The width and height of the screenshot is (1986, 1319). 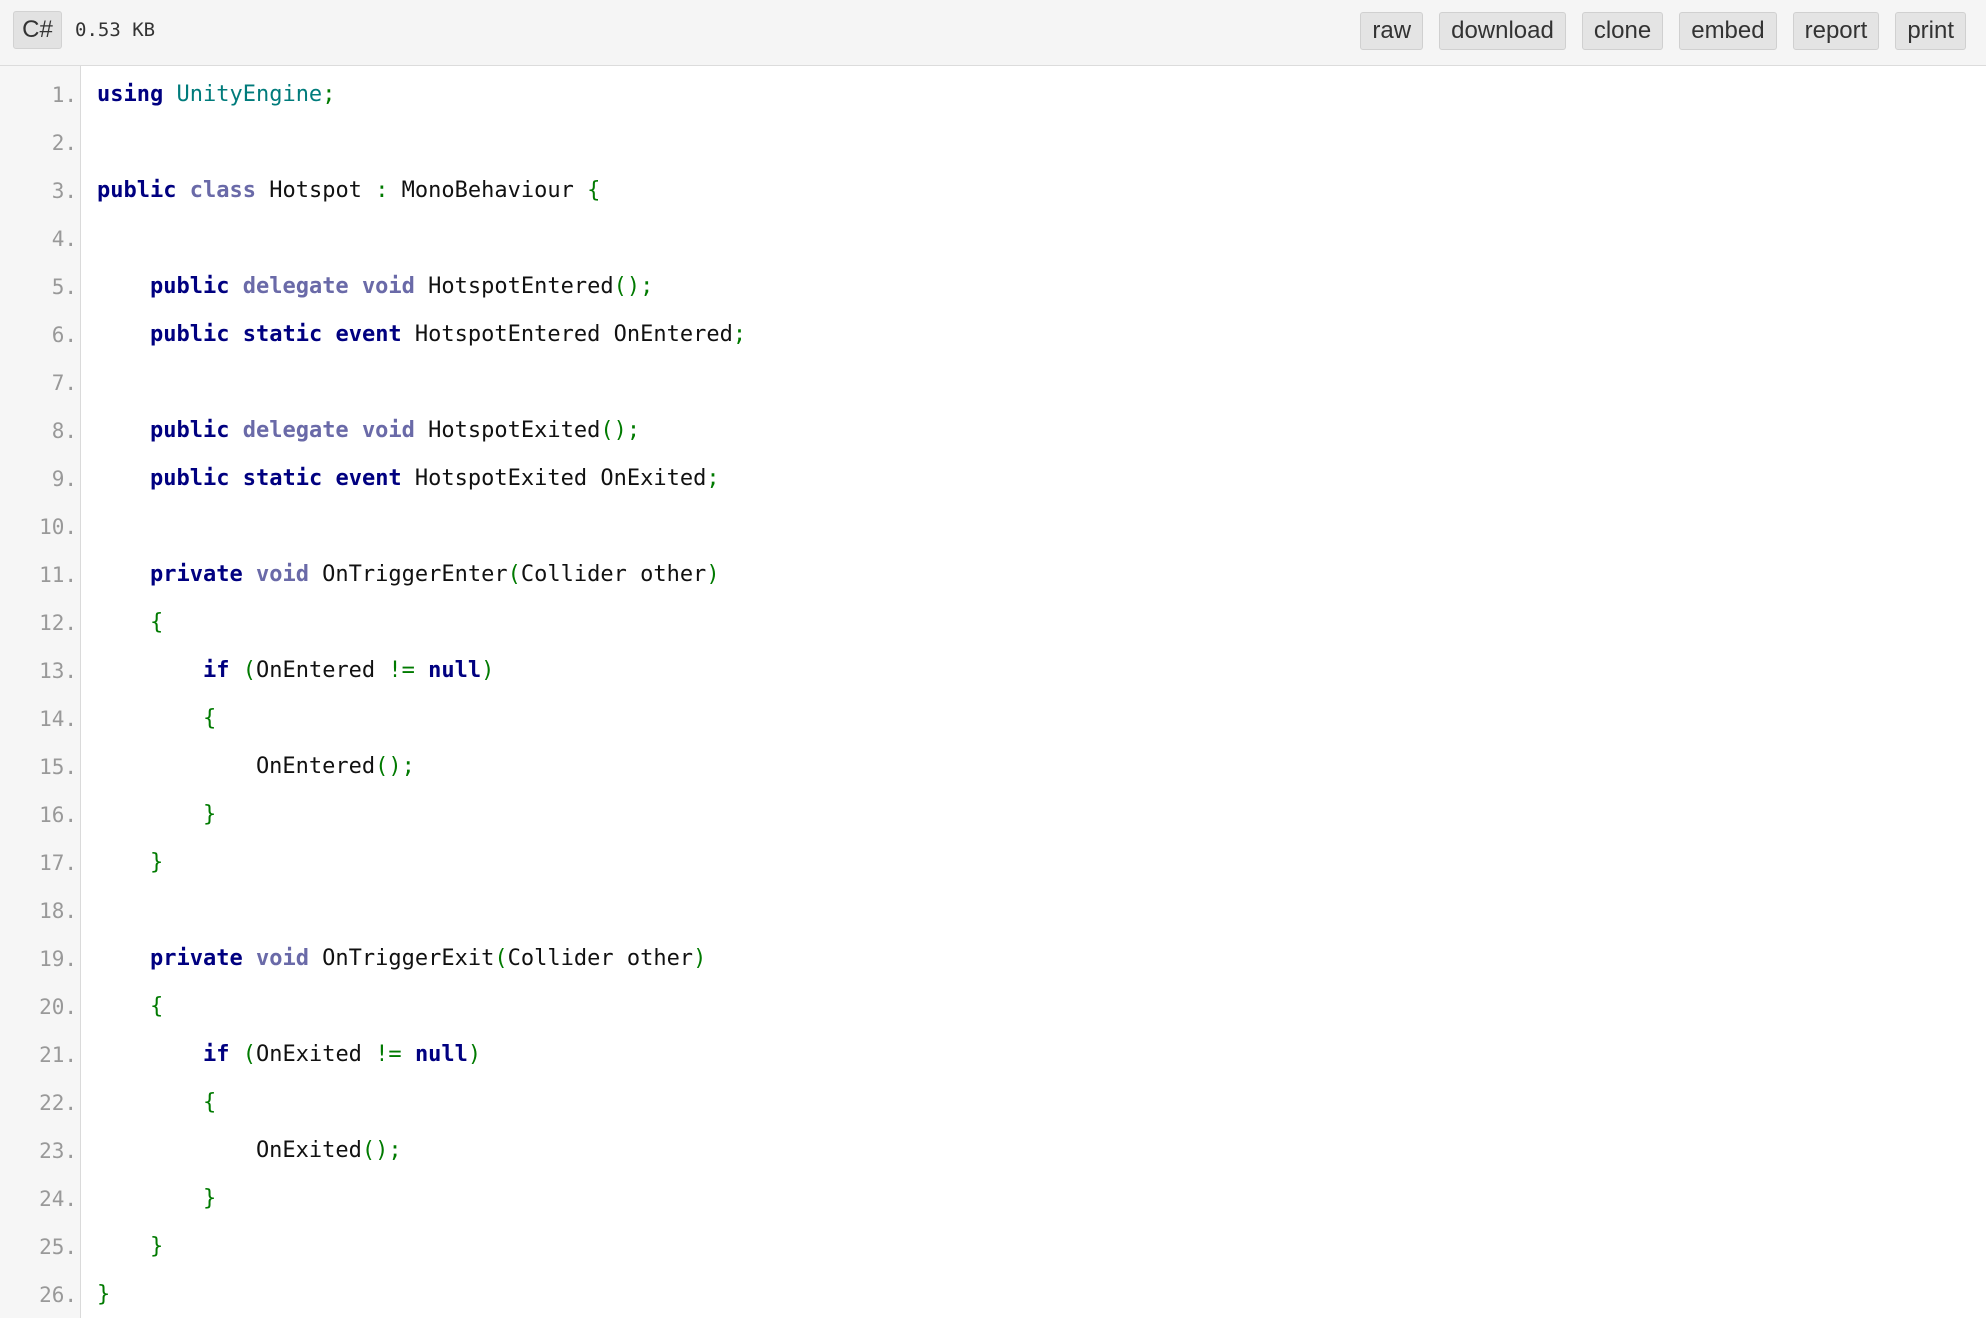 What do you see at coordinates (382, 190) in the screenshot?
I see `code-token: :` at bounding box center [382, 190].